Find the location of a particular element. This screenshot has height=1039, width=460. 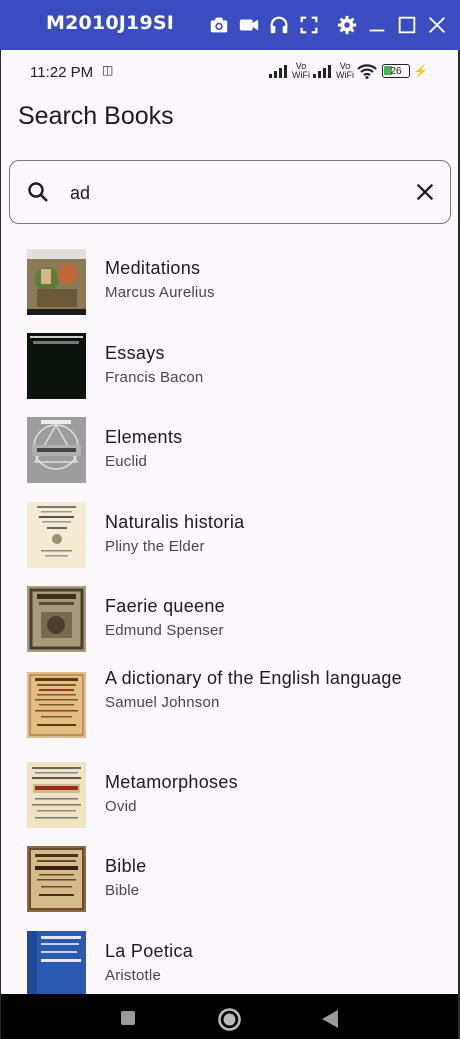

emulator-title-bar: M2010J19SI is located at coordinates (230, 25).